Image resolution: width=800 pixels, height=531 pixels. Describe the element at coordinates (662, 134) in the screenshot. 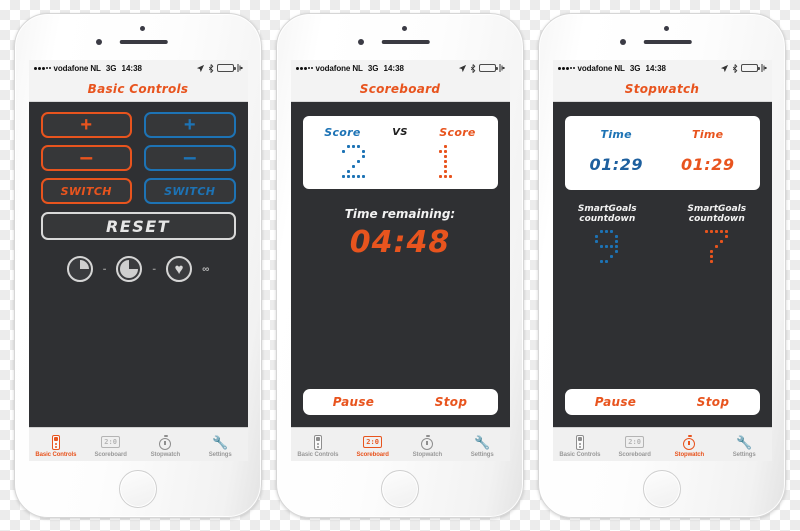

I see `time-card-header: Time Time` at that location.